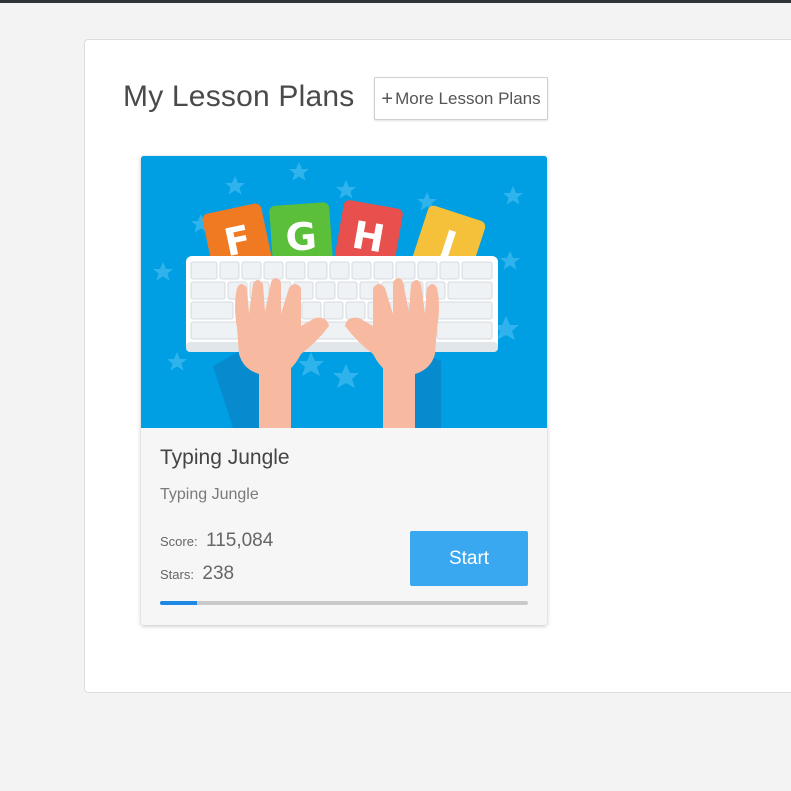  I want to click on score-value: 115,084, so click(240, 540).